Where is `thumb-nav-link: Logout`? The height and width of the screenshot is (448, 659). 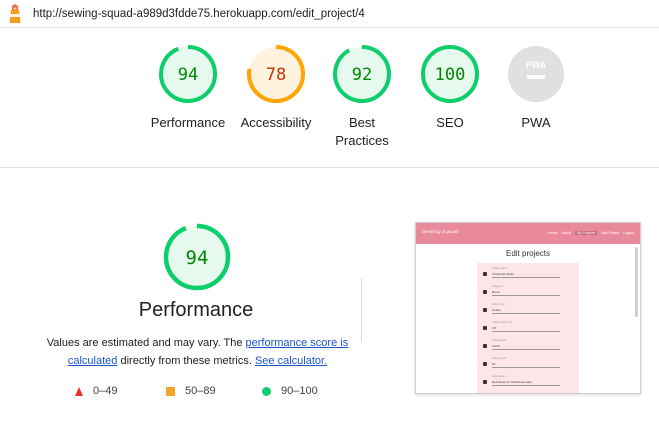
thumb-nav-link: Logout is located at coordinates (628, 233).